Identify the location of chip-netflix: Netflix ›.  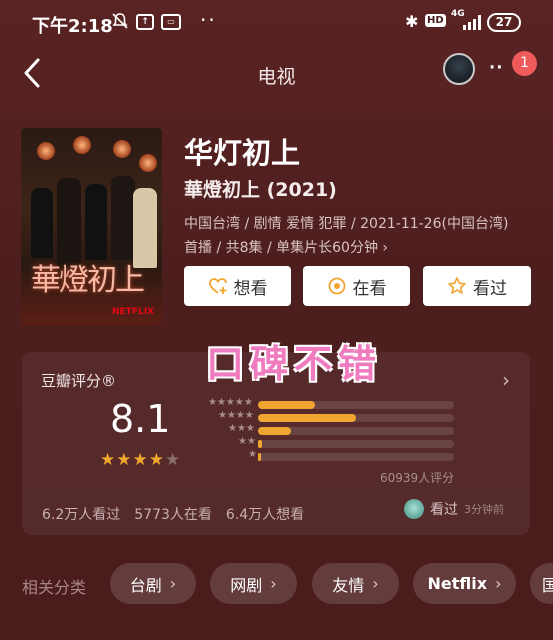
(464, 583).